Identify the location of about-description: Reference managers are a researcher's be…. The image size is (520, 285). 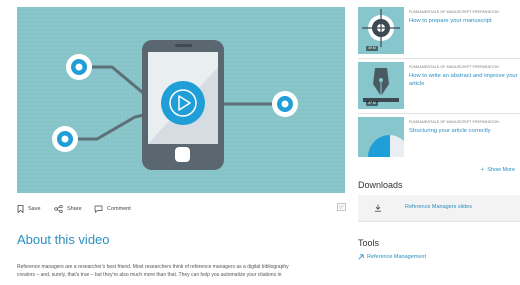
(184, 271).